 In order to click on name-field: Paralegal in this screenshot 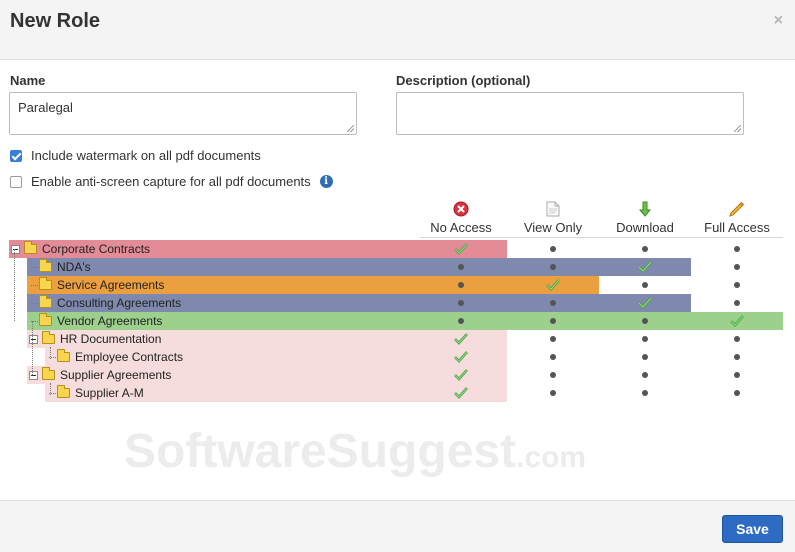, I will do `click(183, 113)`.